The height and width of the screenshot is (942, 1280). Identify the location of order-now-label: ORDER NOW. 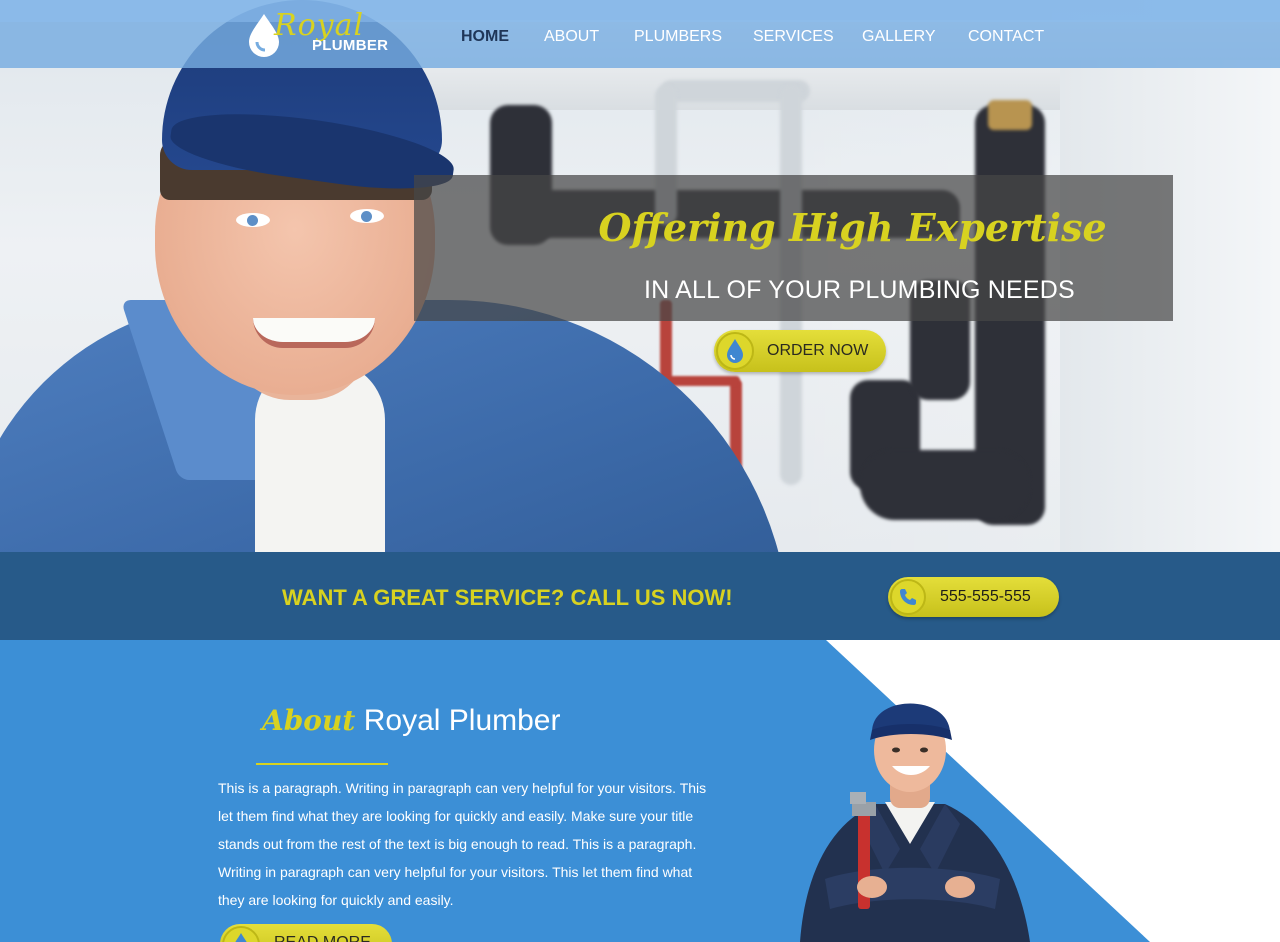
(818, 350).